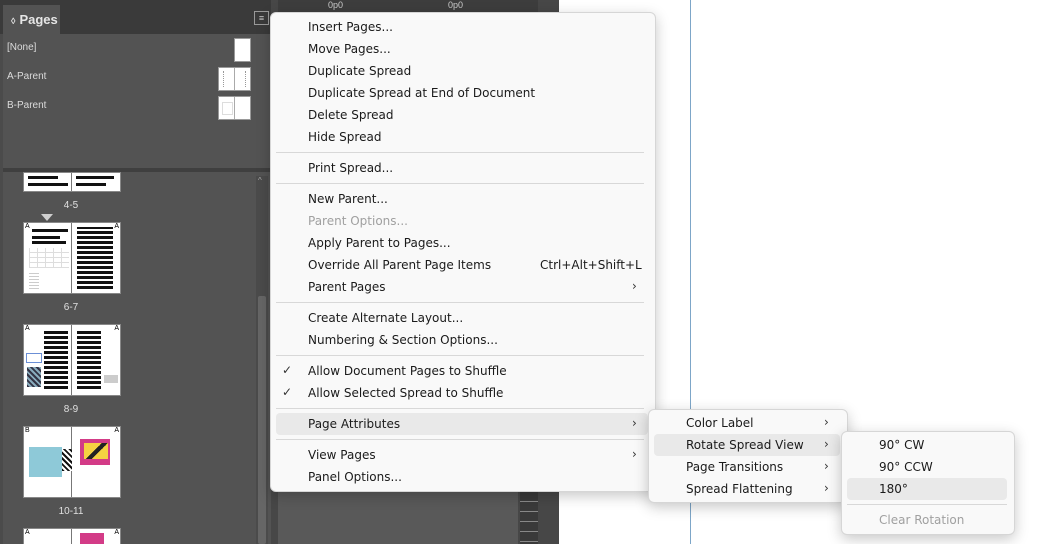 The image size is (1037, 544). What do you see at coordinates (71, 307) in the screenshot?
I see `spread-label-6-7: 6-7` at bounding box center [71, 307].